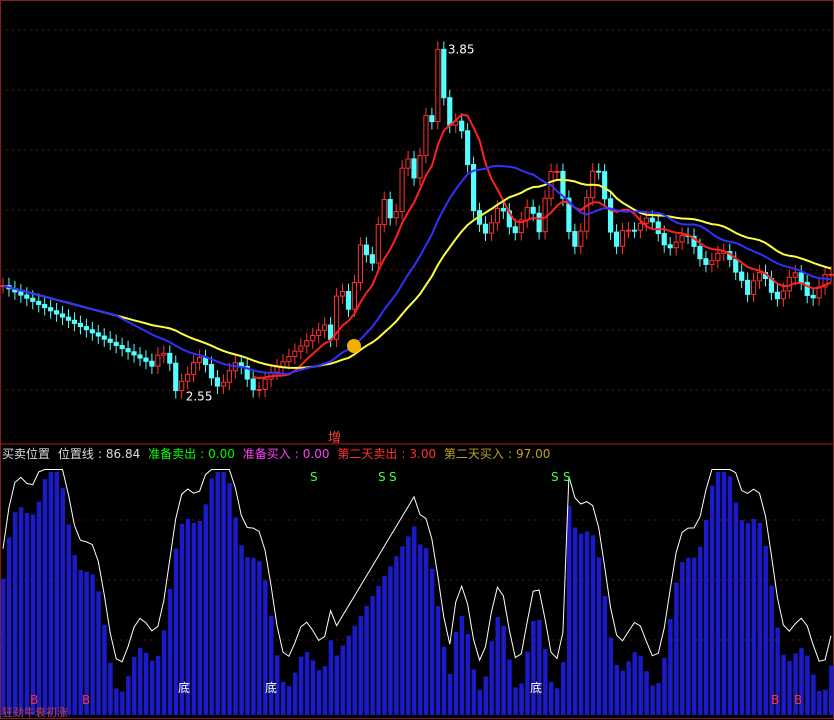  What do you see at coordinates (354, 346) in the screenshot?
I see `signal-marker` at bounding box center [354, 346].